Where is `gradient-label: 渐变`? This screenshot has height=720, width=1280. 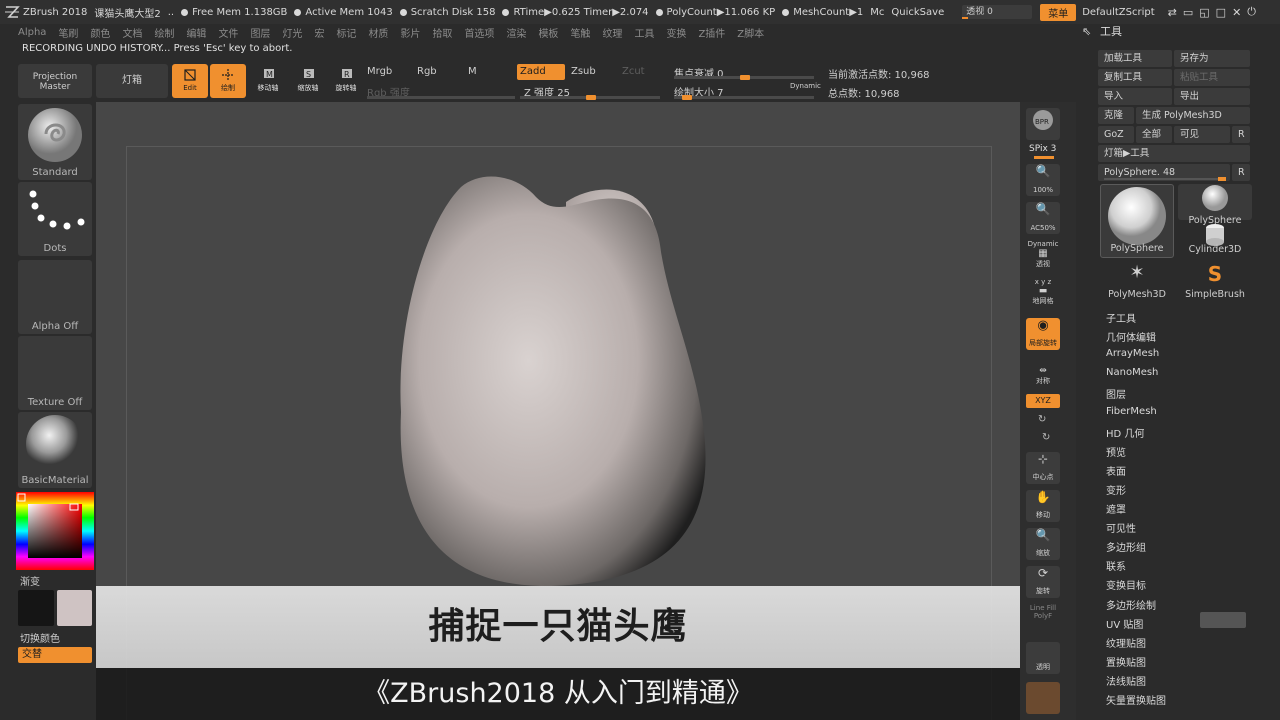
gradient-label: 渐变 is located at coordinates (30, 580).